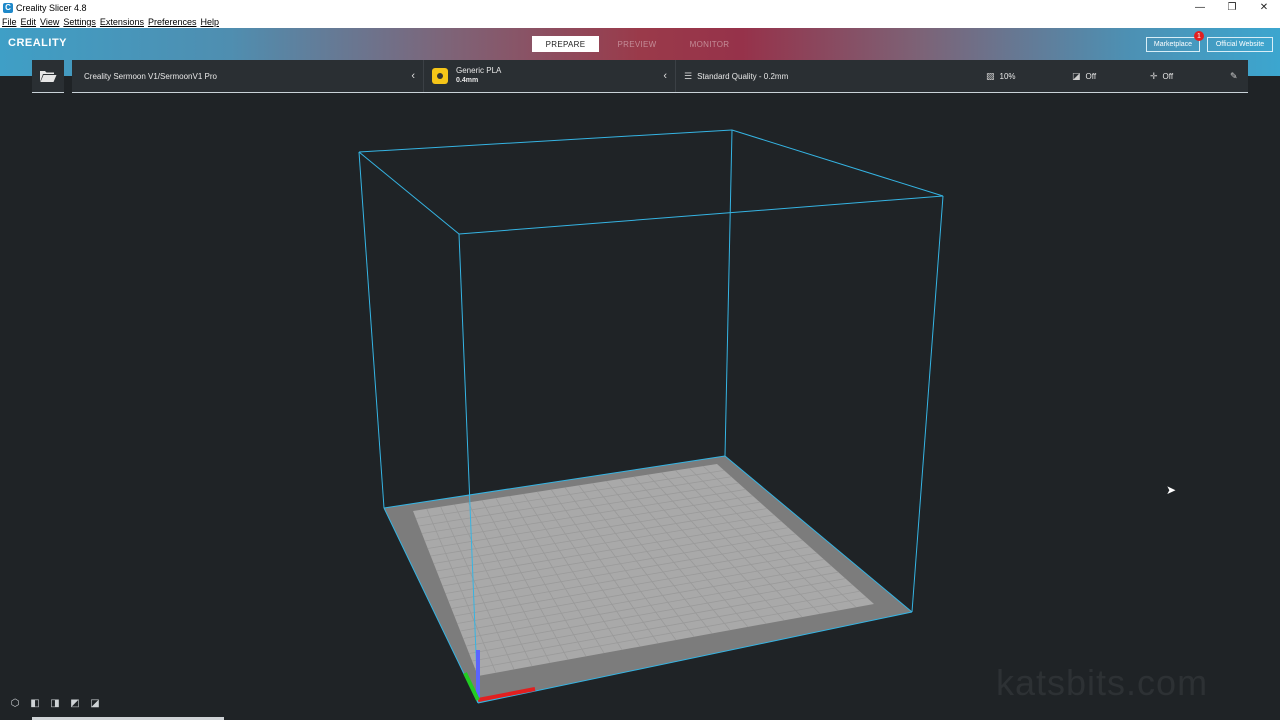 This screenshot has width=1280, height=720. I want to click on view-right-icon: ◪, so click(95, 704).